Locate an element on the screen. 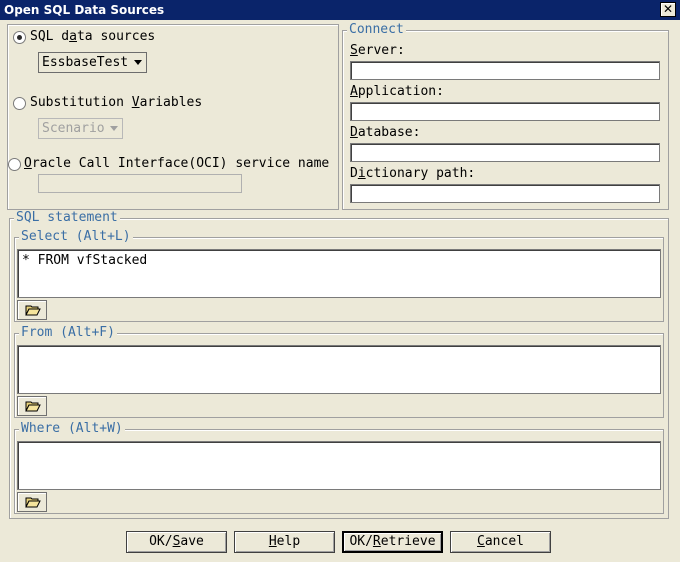 The image size is (680, 562). dictionary-path-label: Dictionary path: is located at coordinates (413, 173).